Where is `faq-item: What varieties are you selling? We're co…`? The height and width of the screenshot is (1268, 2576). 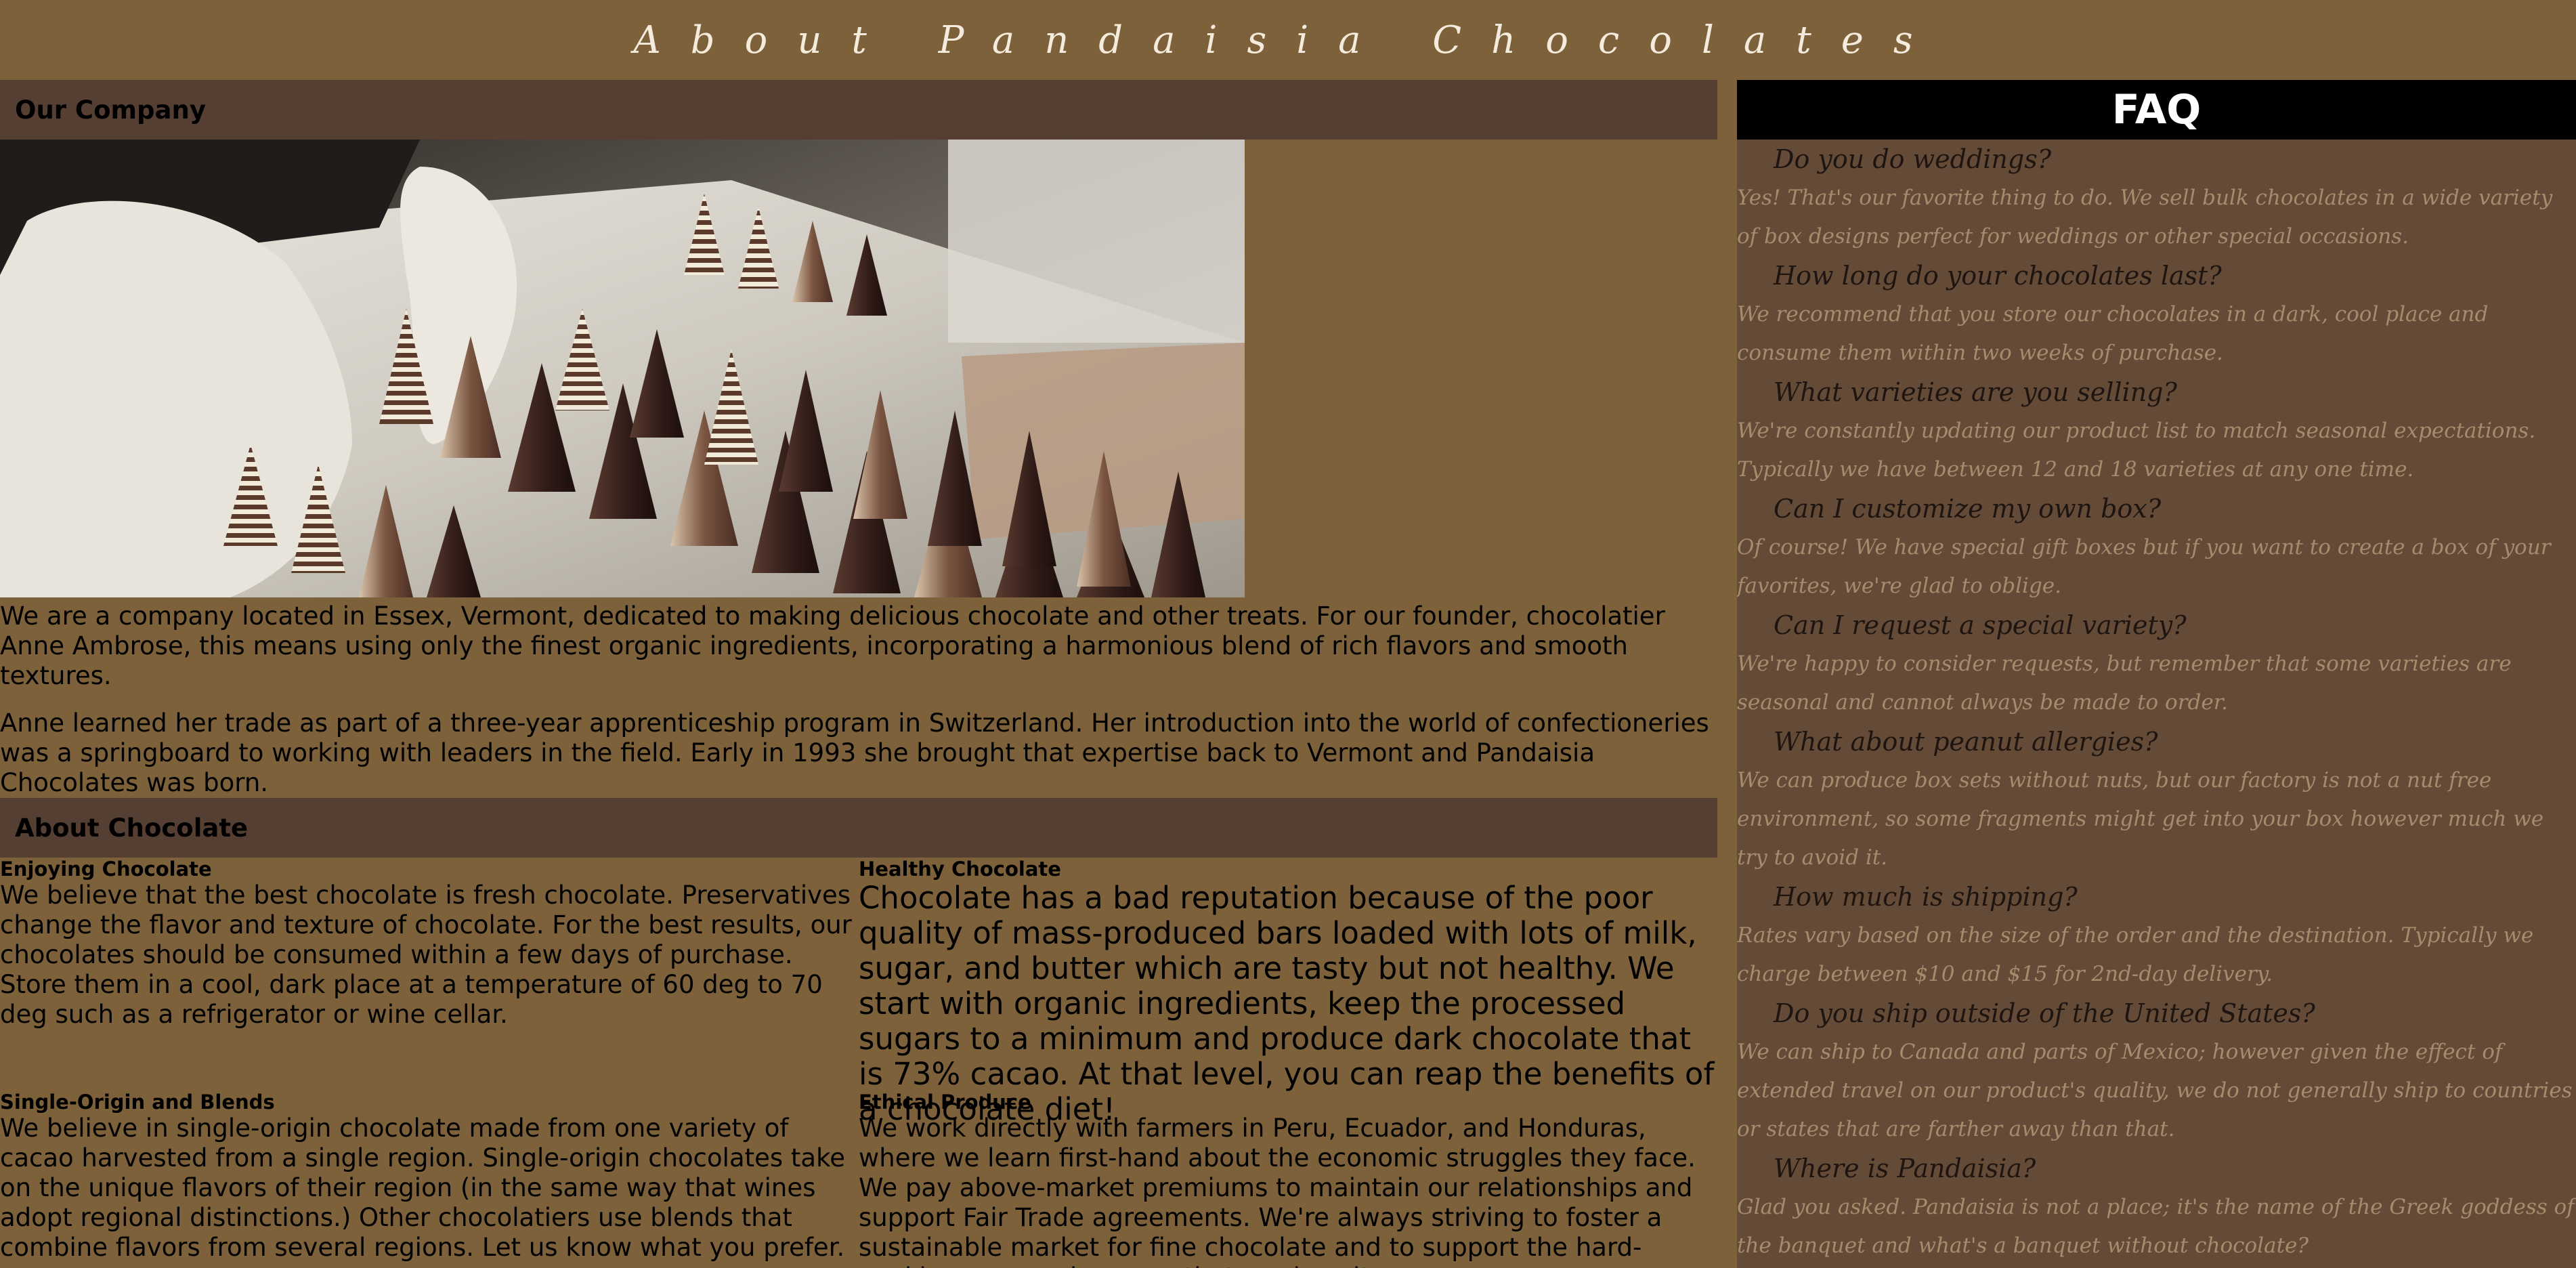 faq-item: What varieties are you selling? We're co… is located at coordinates (2156, 431).